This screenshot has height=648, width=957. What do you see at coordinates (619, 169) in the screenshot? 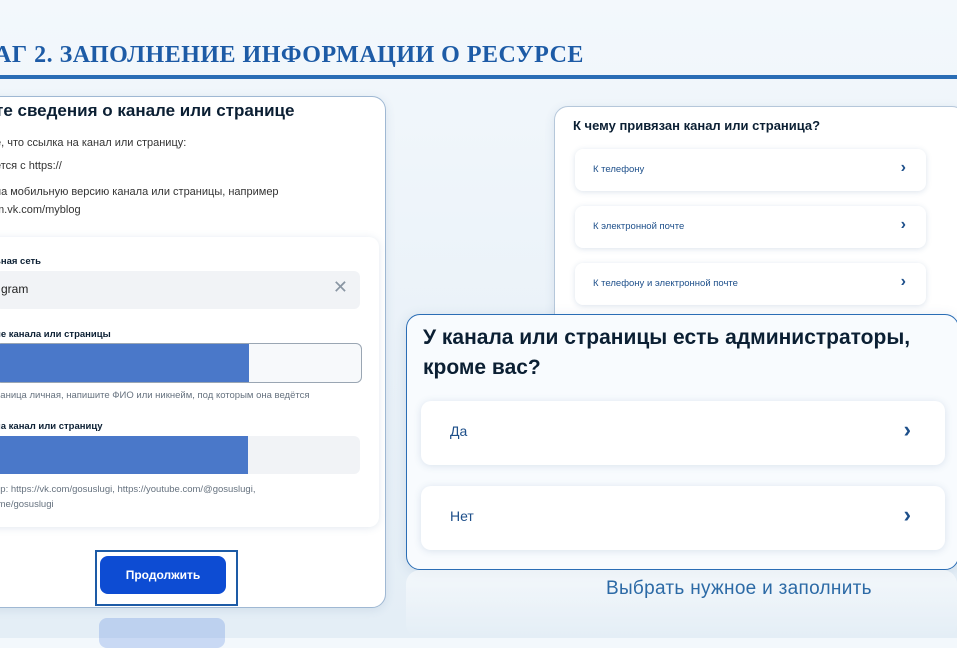
I see `option-label: К телефону` at bounding box center [619, 169].